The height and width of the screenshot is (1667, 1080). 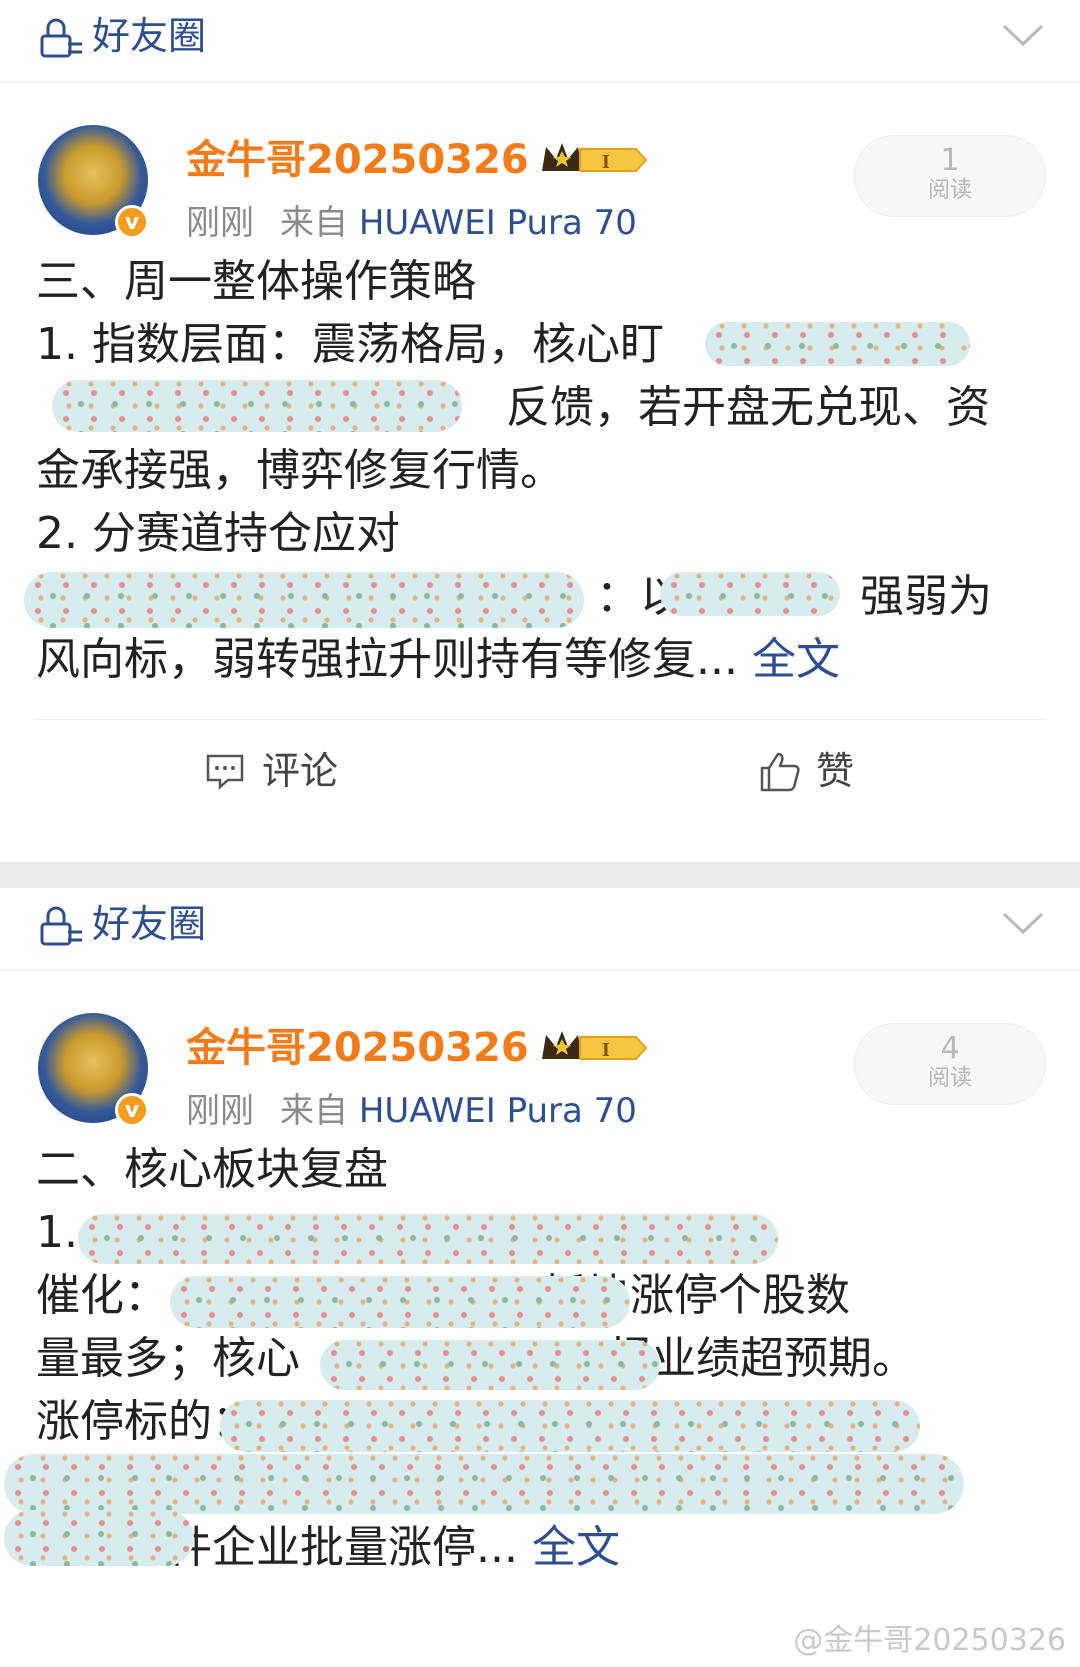 What do you see at coordinates (929, 1640) in the screenshot?
I see `watermark: @金牛哥20250326` at bounding box center [929, 1640].